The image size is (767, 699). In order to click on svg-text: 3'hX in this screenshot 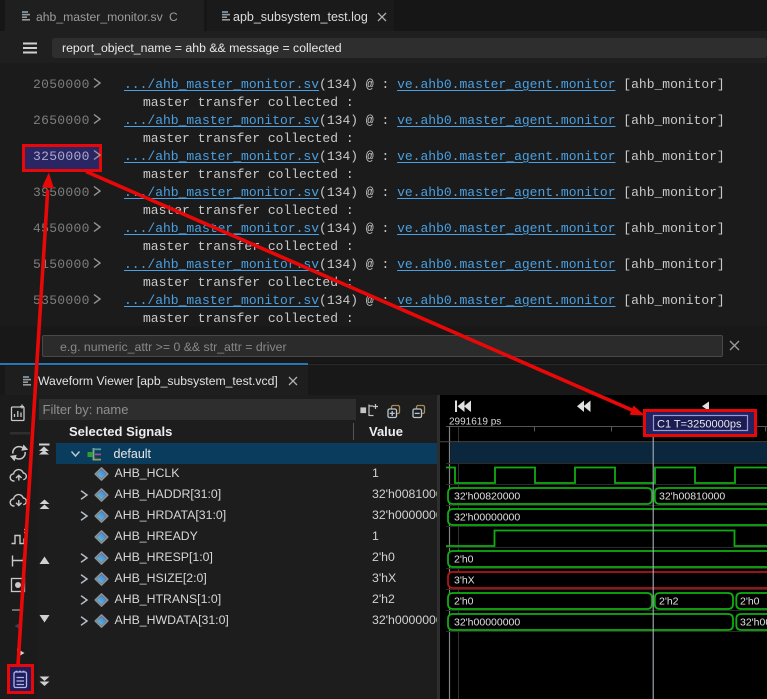, I will do `click(464, 581)`.